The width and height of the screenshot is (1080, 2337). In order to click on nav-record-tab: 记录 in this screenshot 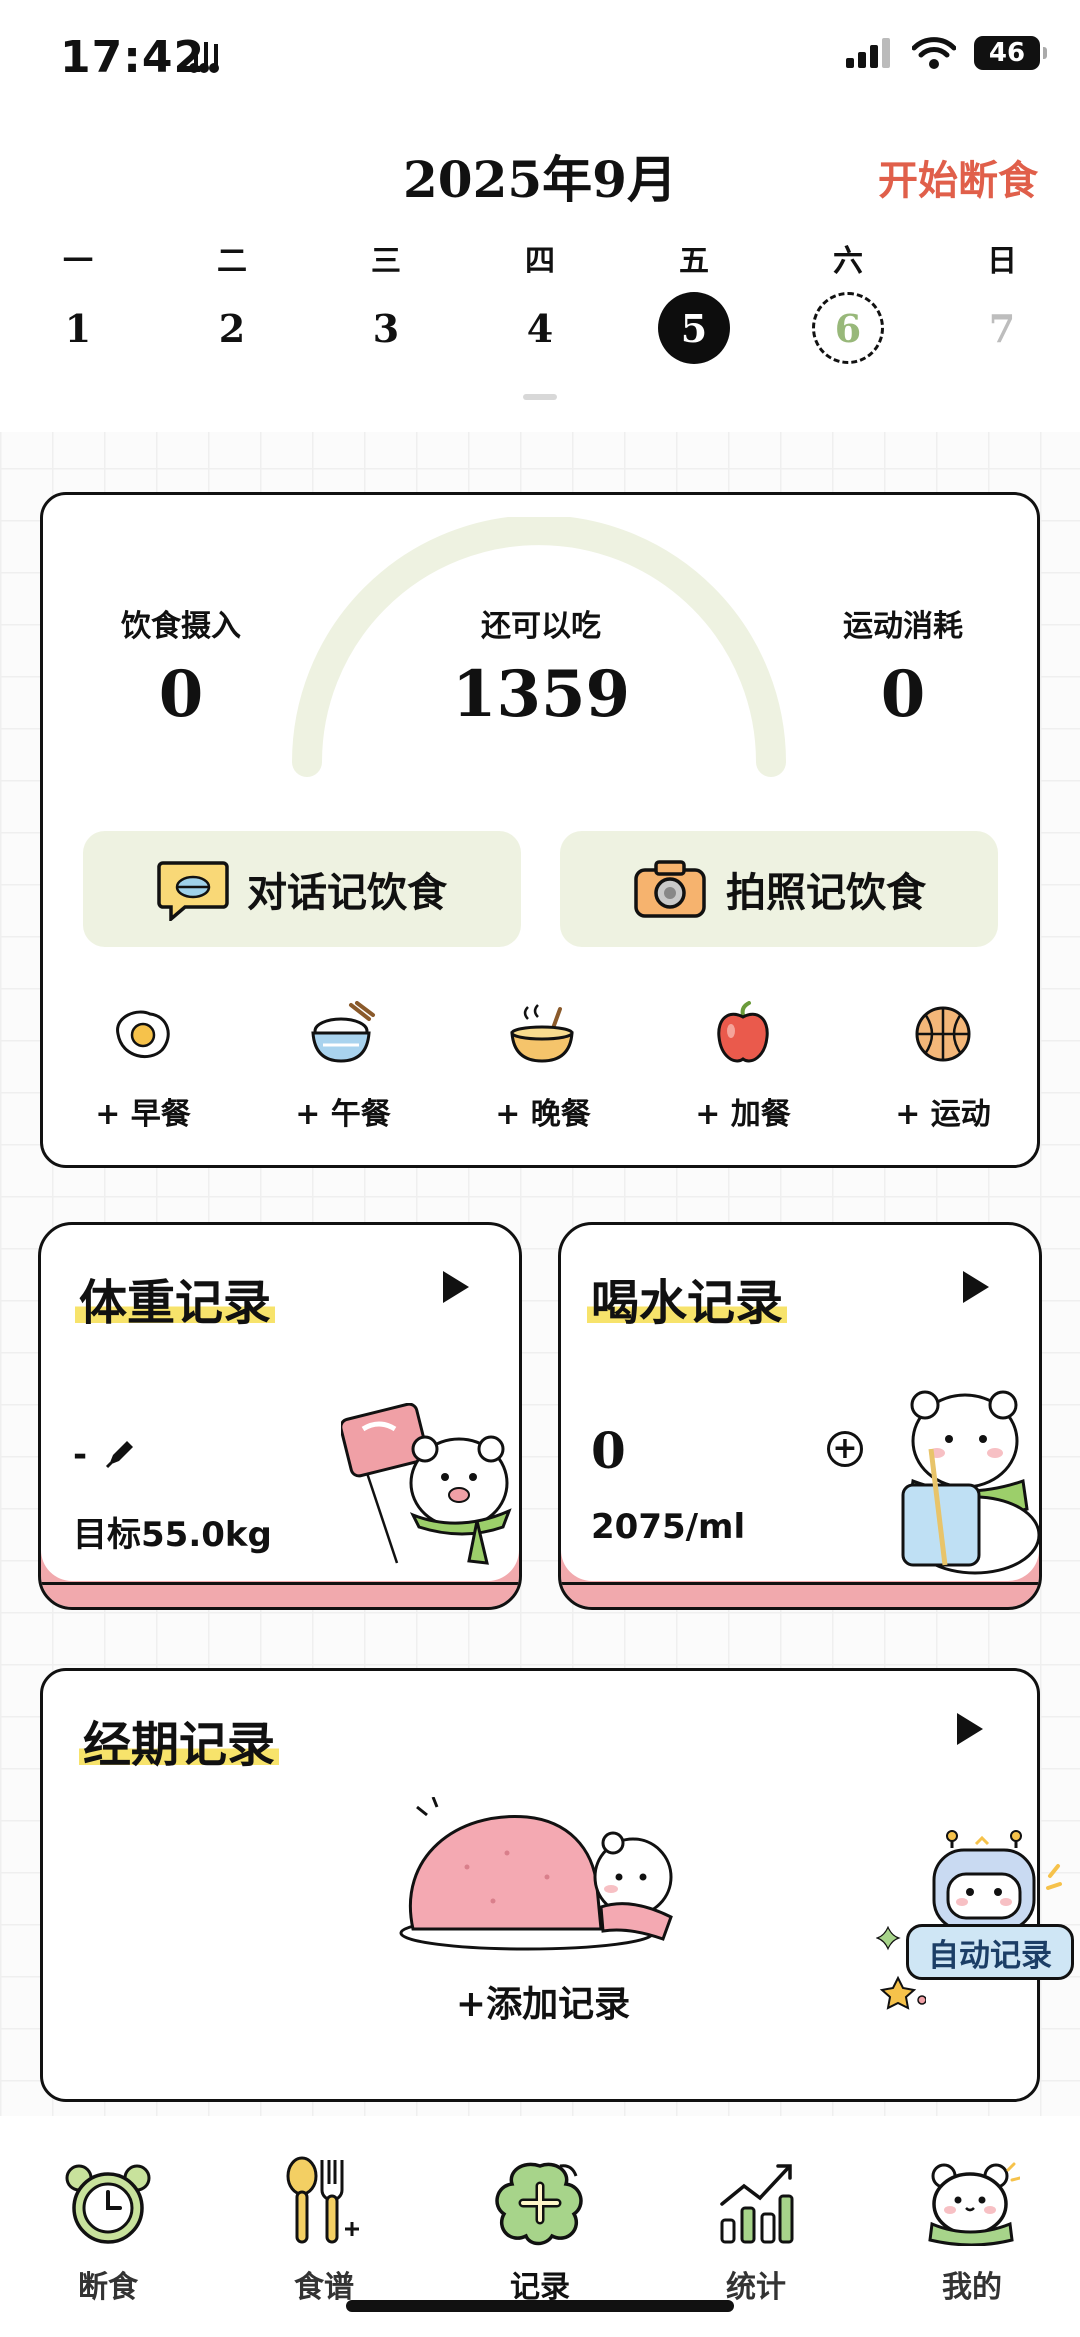, I will do `click(540, 2226)`.